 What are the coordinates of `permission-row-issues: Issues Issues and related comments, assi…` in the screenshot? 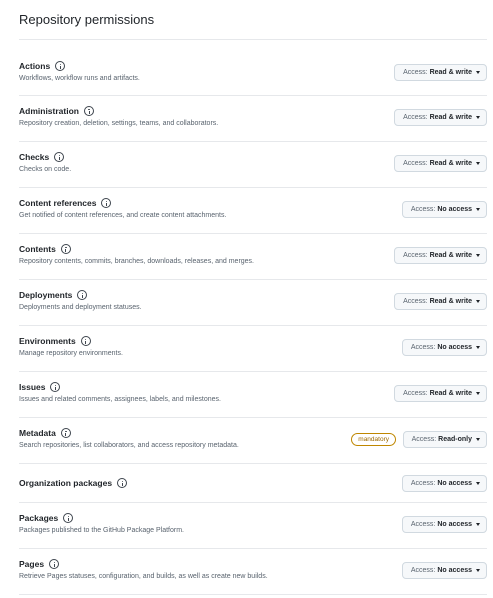 It's located at (253, 395).